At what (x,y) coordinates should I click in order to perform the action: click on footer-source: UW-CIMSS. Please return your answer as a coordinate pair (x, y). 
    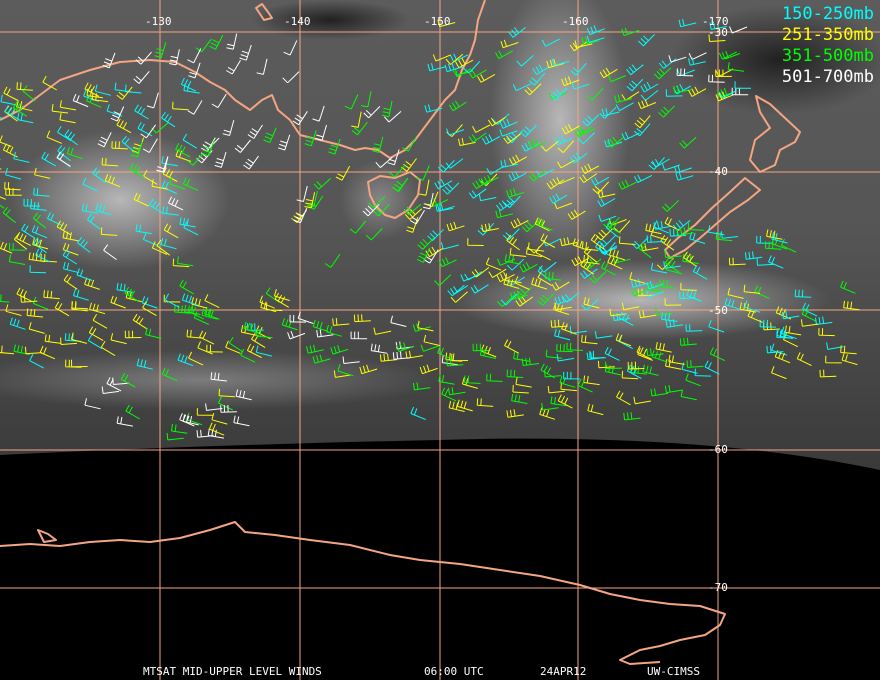
    Looking at the image, I should click on (673, 671).